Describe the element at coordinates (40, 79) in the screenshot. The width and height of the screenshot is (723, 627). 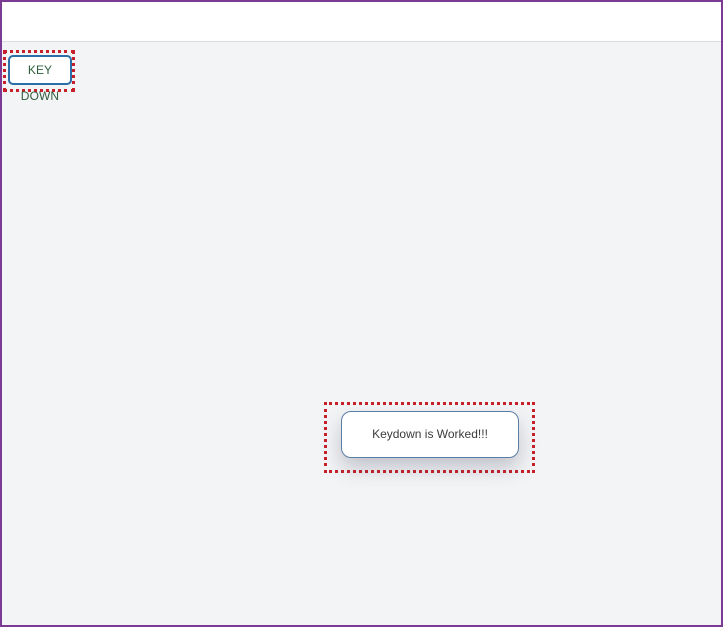
I see `key-down-button: KEY DOWN` at that location.